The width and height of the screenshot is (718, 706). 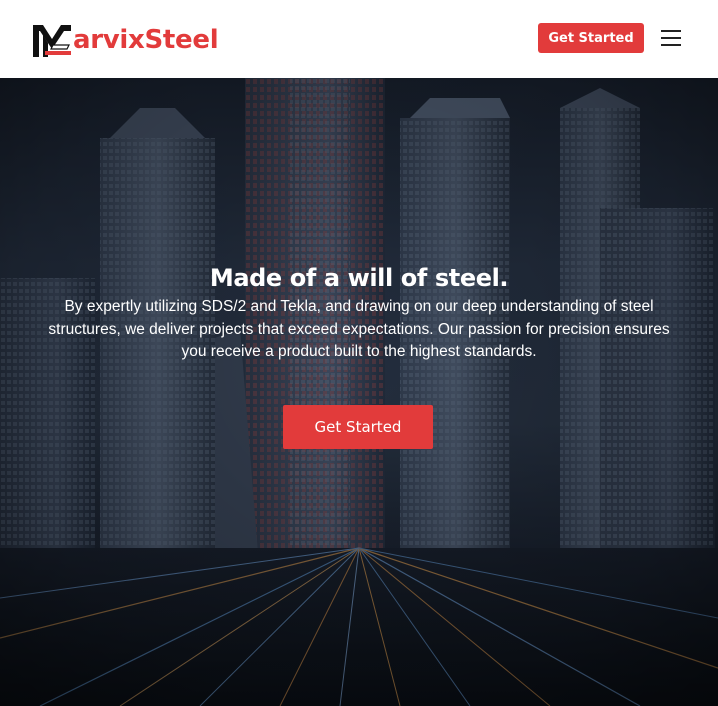 I want to click on hero-get-started-button: Get Started, so click(x=358, y=427).